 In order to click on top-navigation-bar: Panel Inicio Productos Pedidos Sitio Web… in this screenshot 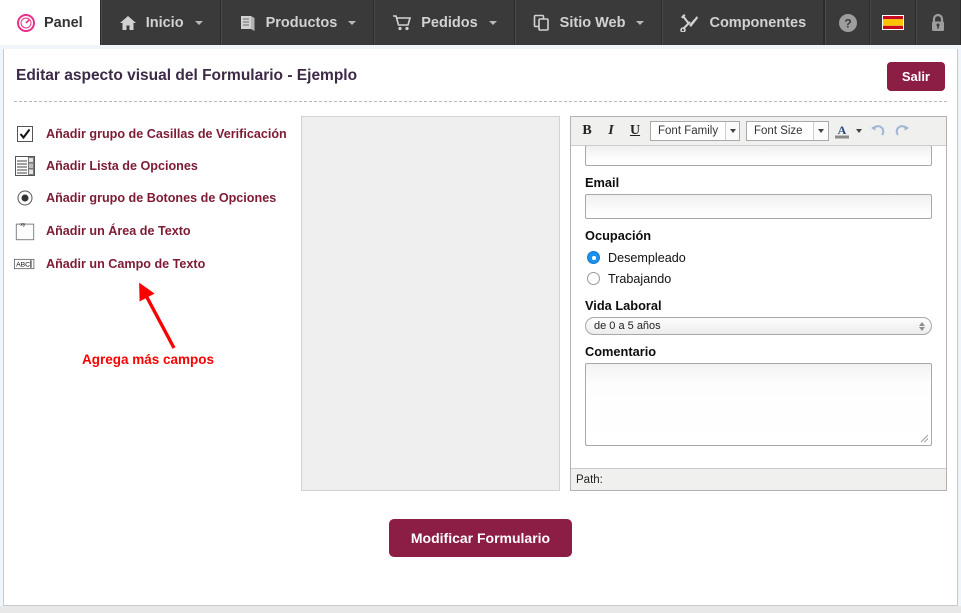, I will do `click(480, 22)`.